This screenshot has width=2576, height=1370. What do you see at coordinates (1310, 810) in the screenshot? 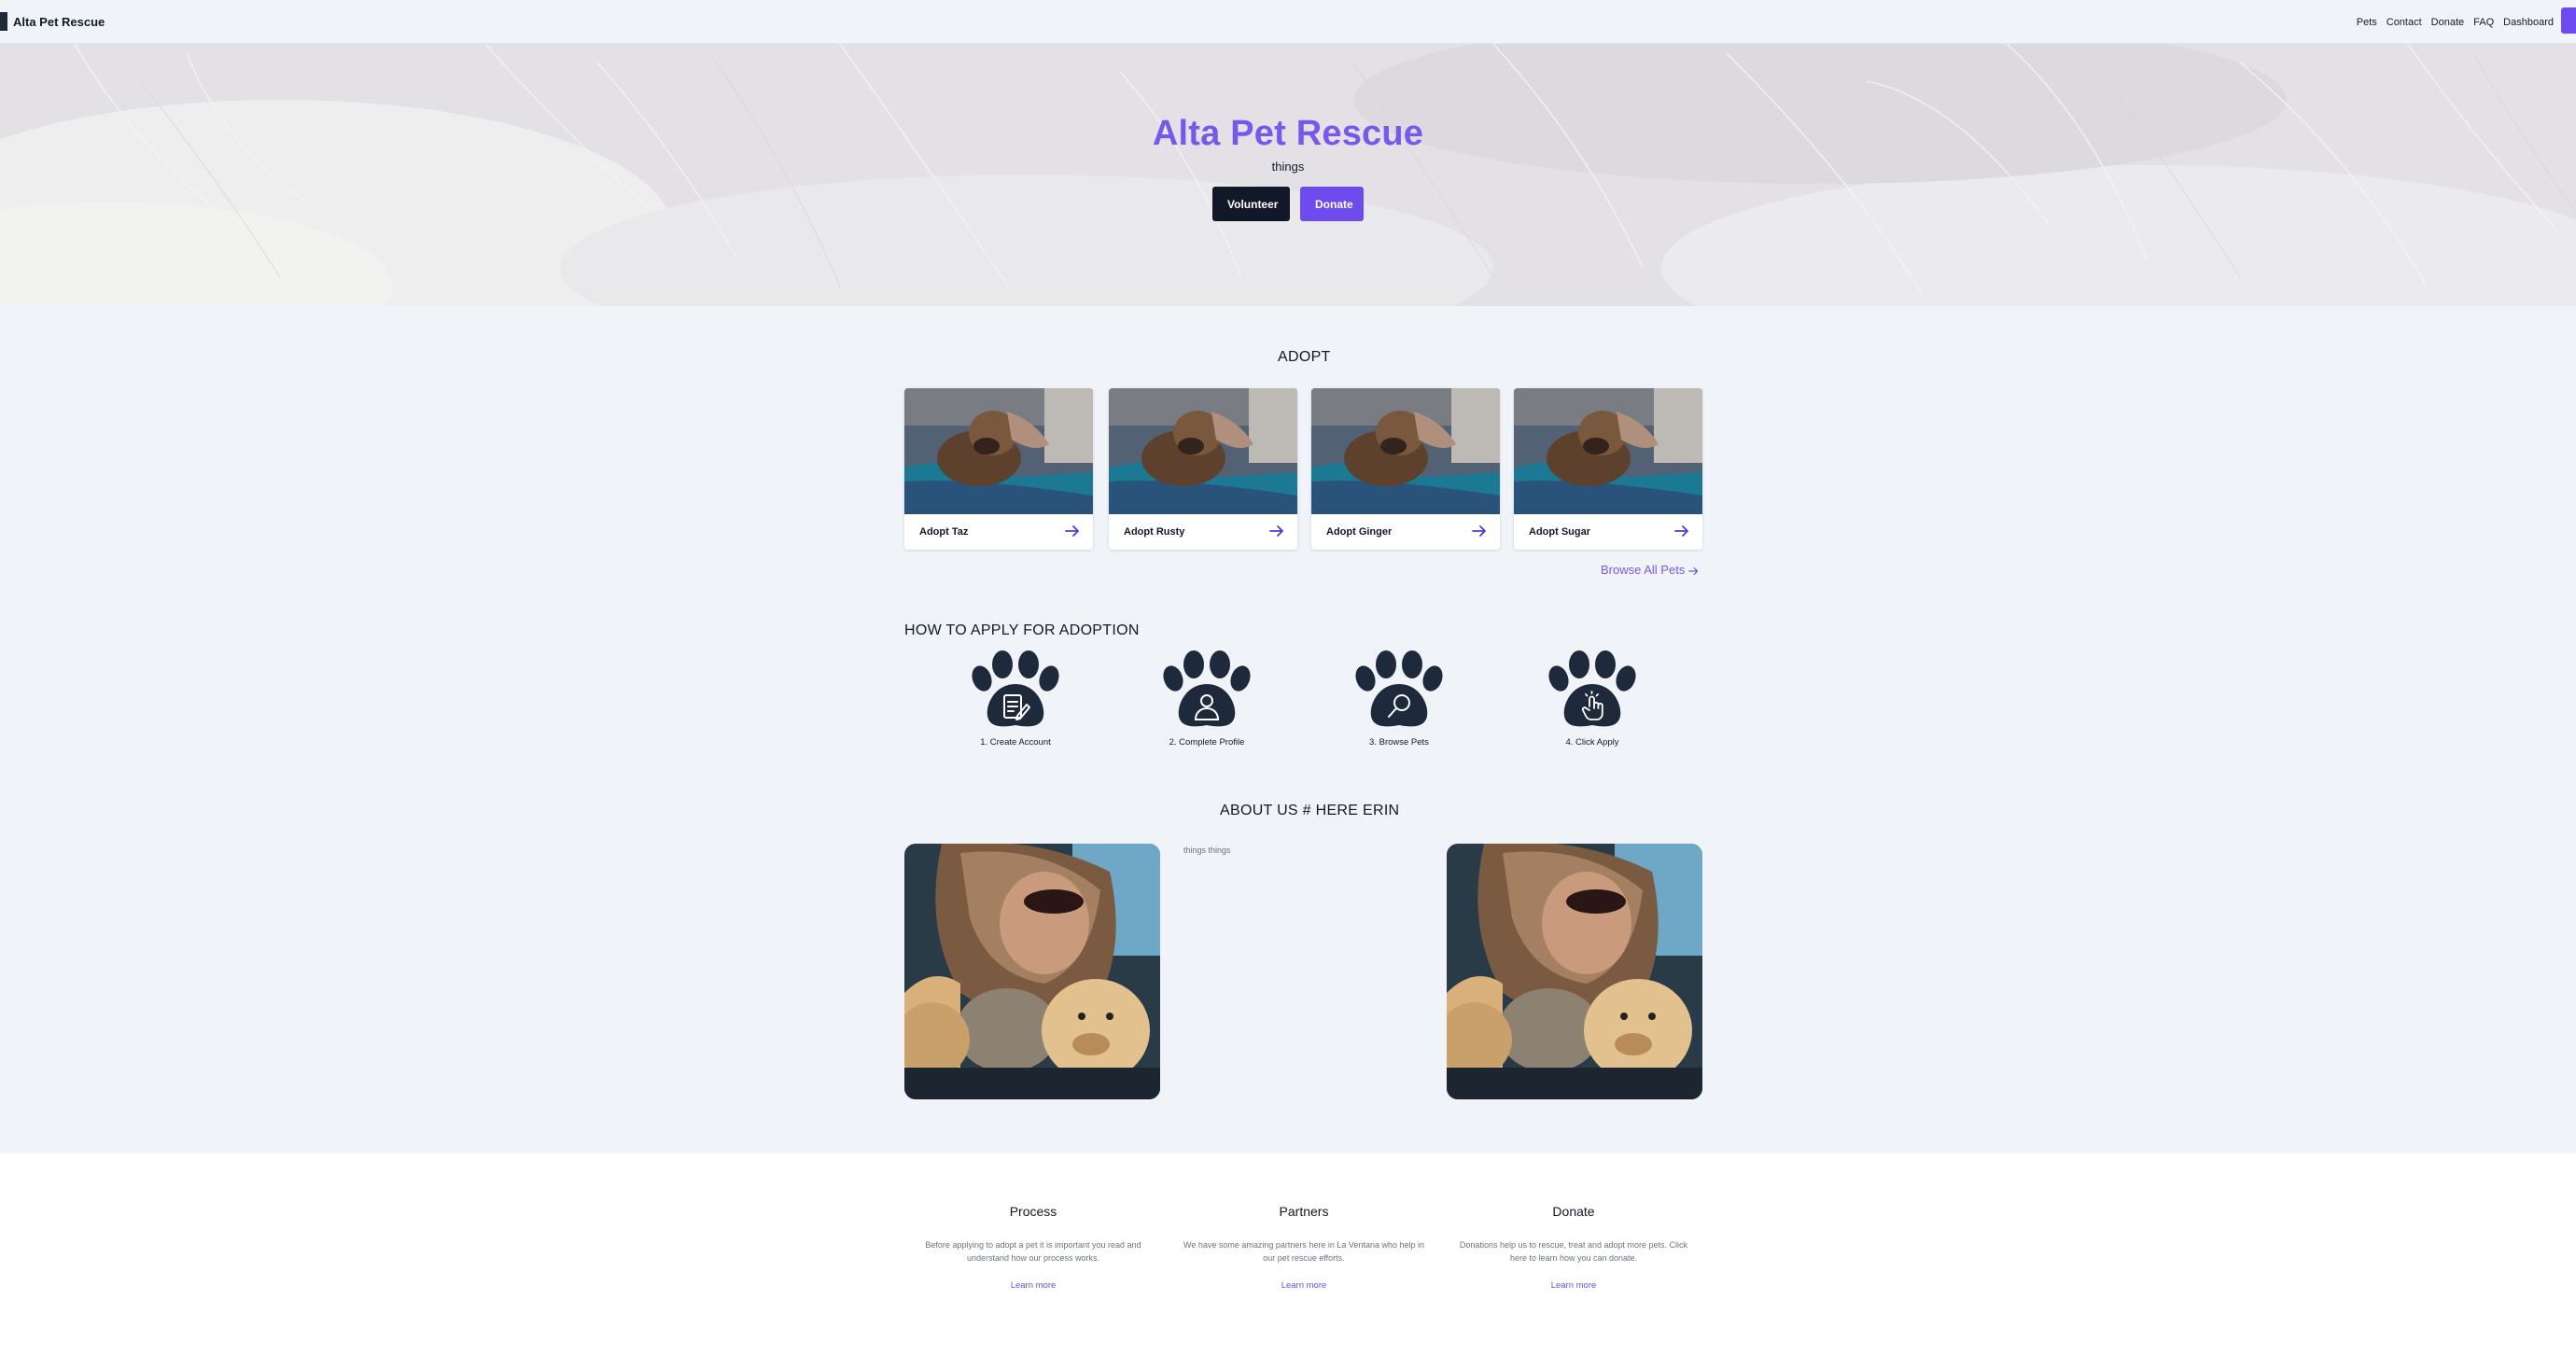
I see `about-title: ABOUT US # HERE ERIN` at bounding box center [1310, 810].